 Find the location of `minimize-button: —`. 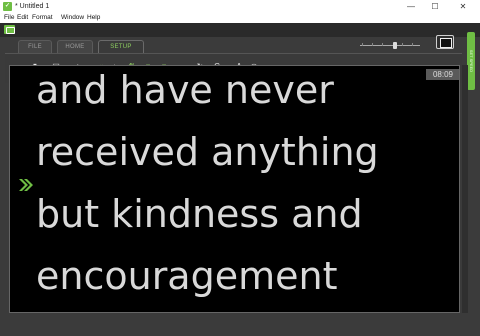

minimize-button: — is located at coordinates (411, 6).